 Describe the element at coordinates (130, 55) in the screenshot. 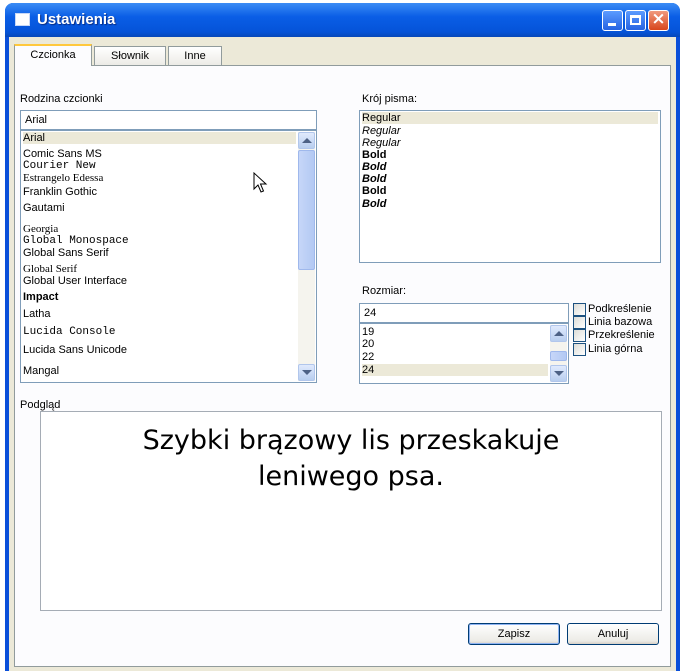

I see `tab-slownik: Słownik` at that location.